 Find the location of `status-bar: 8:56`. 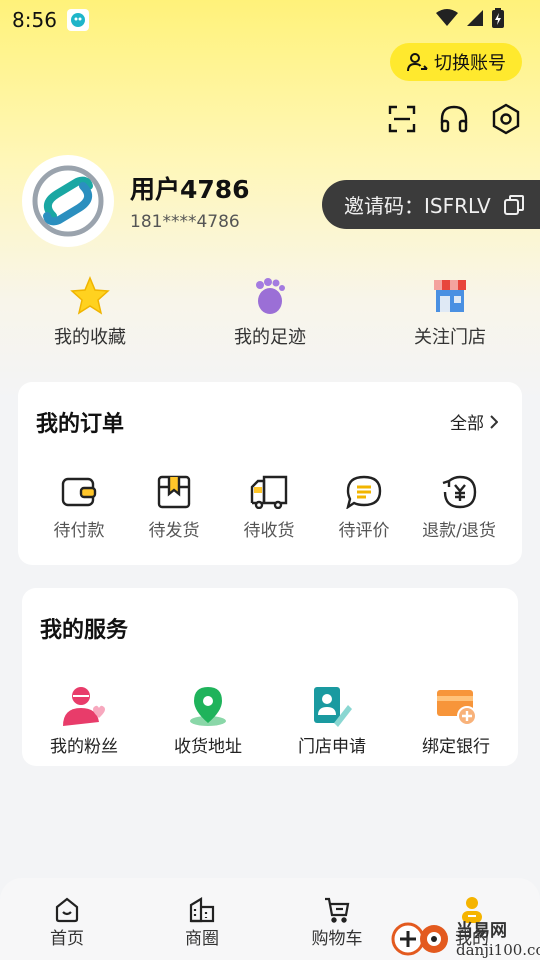

status-bar: 8:56 is located at coordinates (270, 20).